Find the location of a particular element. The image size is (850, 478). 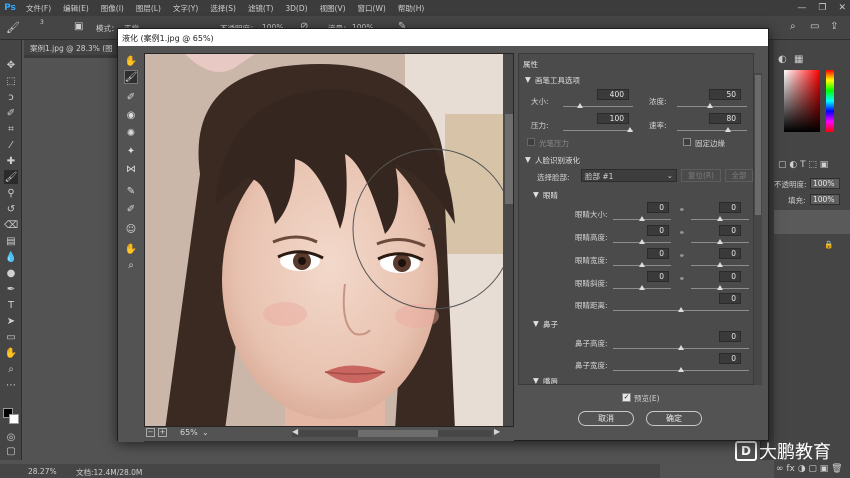

eye-tilt-left-input: 0 is located at coordinates (658, 276).